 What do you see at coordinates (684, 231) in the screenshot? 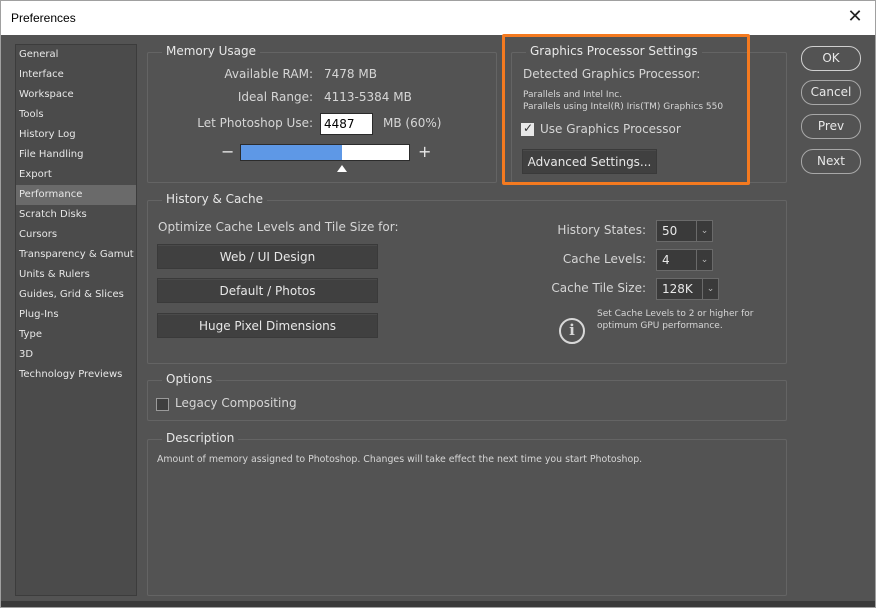
I see `history-states-select: 50 ⌄` at bounding box center [684, 231].